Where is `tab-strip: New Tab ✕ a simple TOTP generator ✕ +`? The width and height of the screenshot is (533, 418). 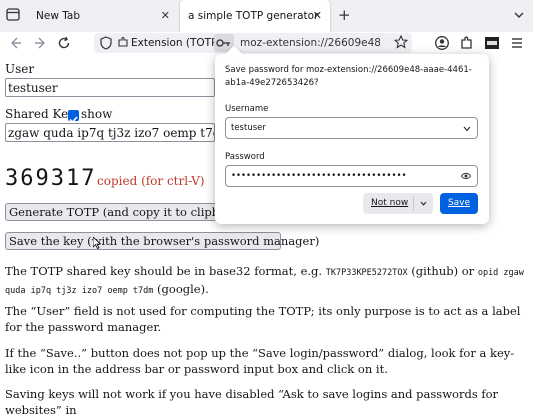 tab-strip: New Tab ✕ a simple TOTP generator ✕ + is located at coordinates (266, 16).